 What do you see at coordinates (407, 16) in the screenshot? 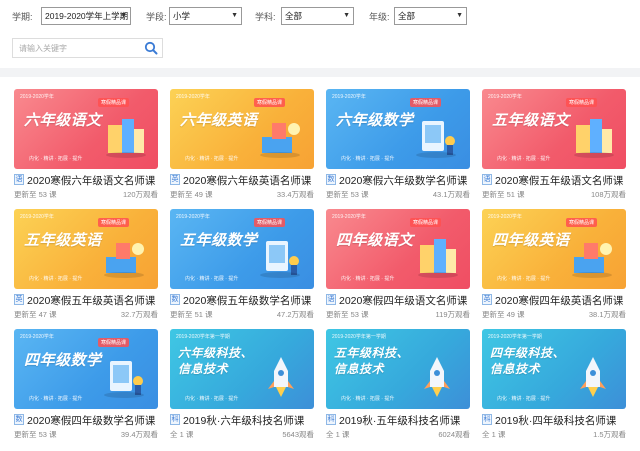
I see `grade-select-value: 全部` at bounding box center [407, 16].